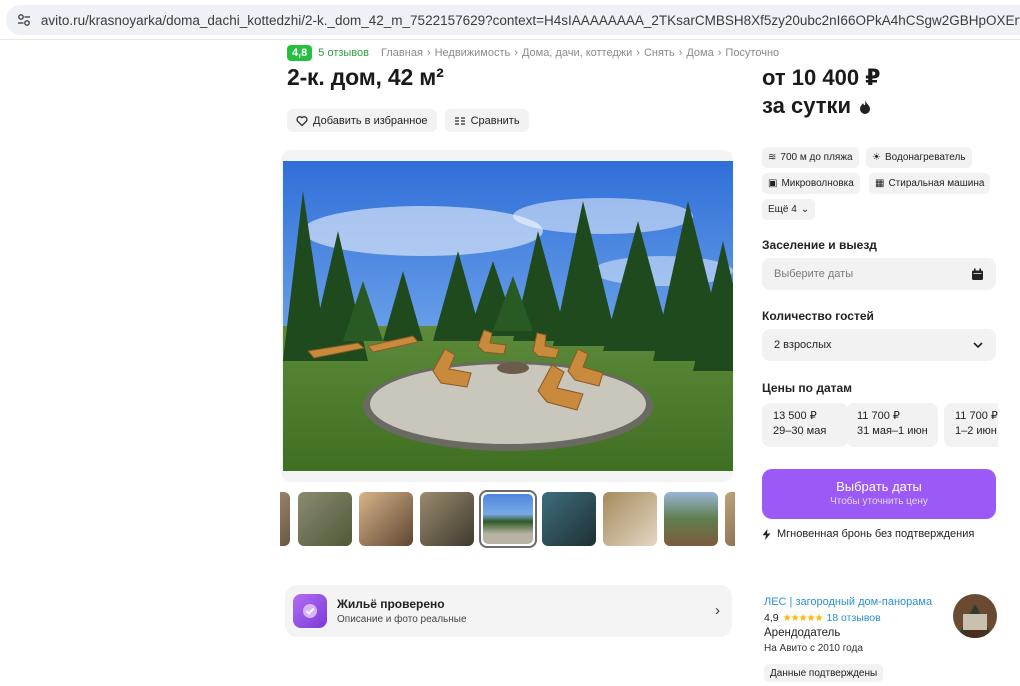 Image resolution: width=1020 pixels, height=686 pixels. I want to click on date-placeholder: Выберите даты, so click(814, 274).